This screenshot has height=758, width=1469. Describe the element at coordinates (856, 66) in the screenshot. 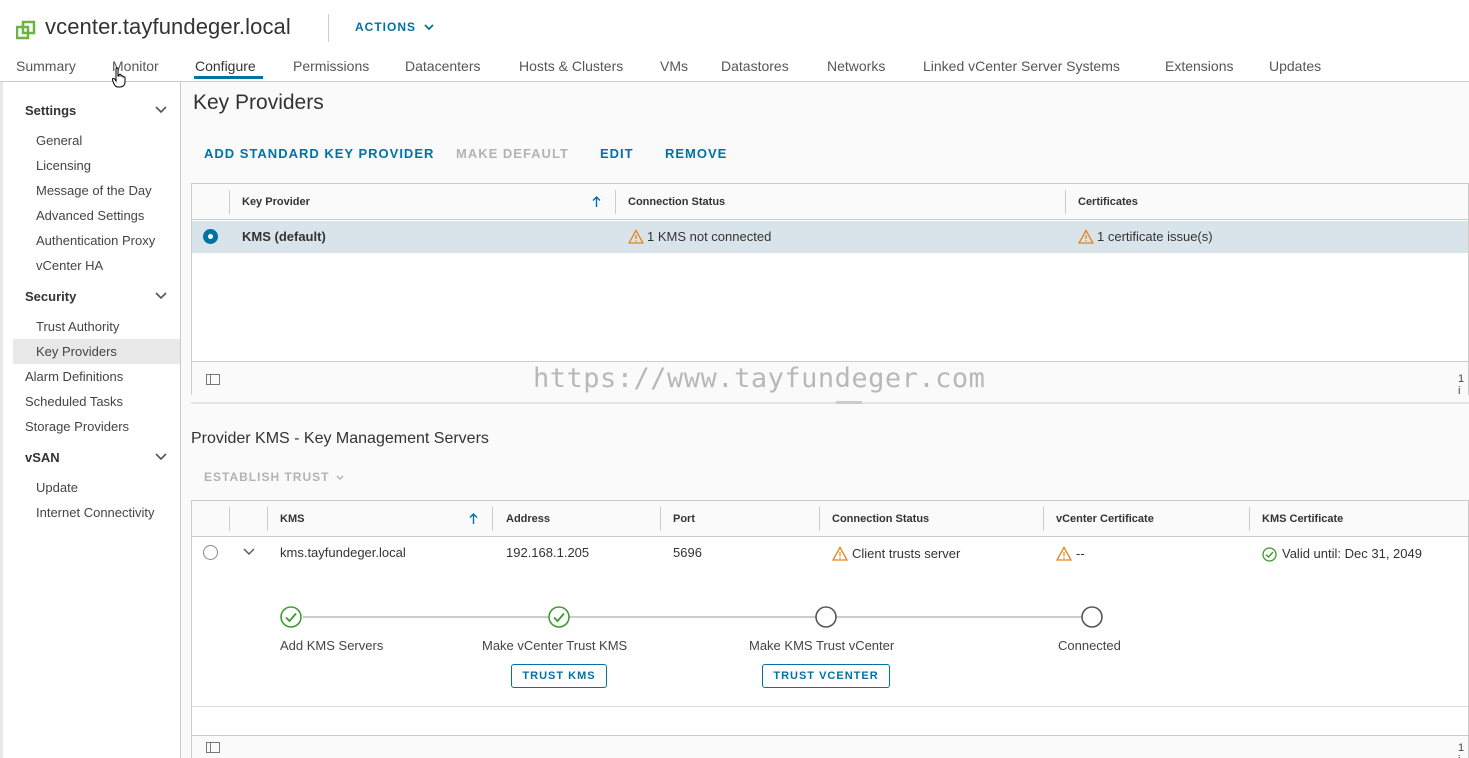

I see `tab-networks: Networks` at that location.